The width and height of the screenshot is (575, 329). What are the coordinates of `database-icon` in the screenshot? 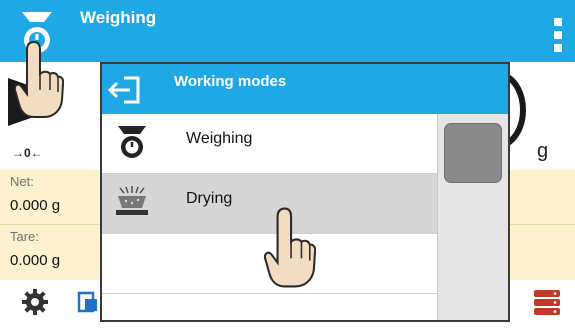 It's located at (547, 303).